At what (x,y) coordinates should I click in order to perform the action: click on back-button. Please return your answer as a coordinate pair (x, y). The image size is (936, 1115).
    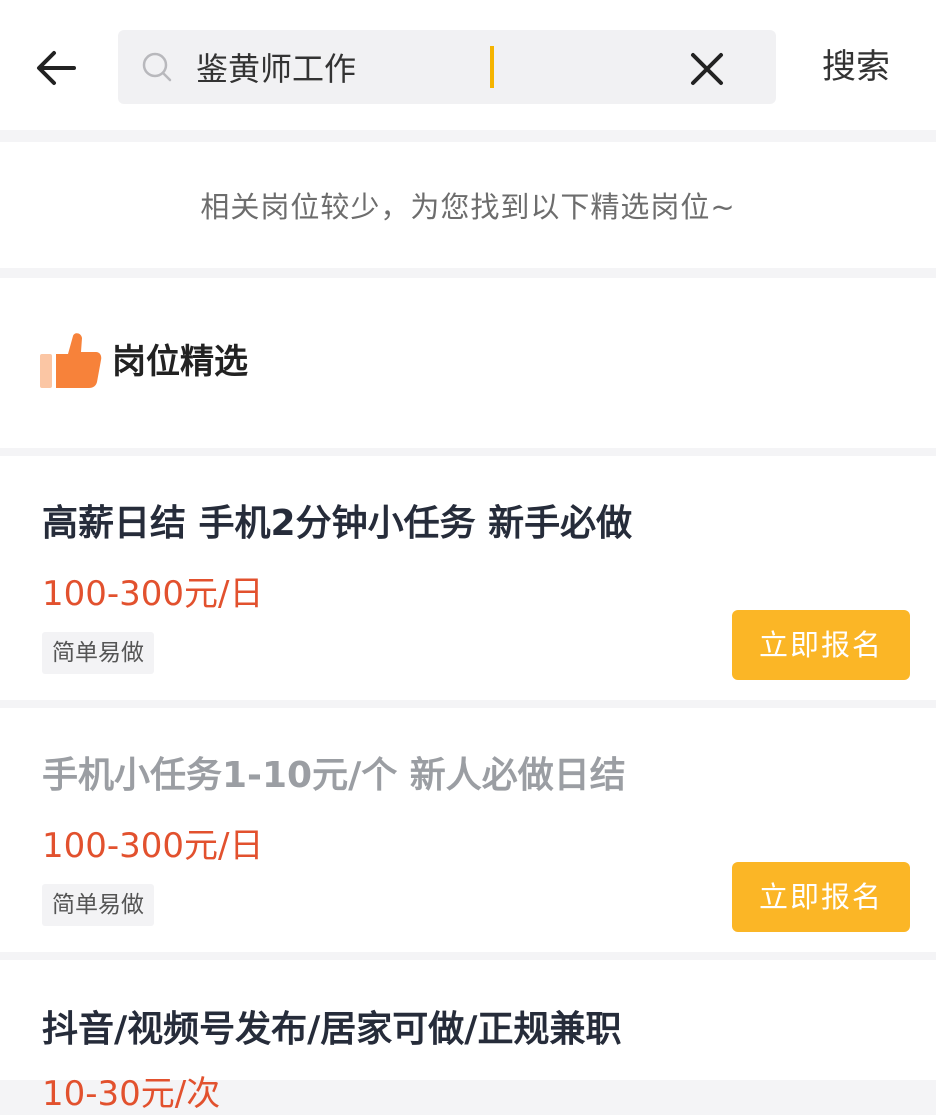
    Looking at the image, I should click on (56, 68).